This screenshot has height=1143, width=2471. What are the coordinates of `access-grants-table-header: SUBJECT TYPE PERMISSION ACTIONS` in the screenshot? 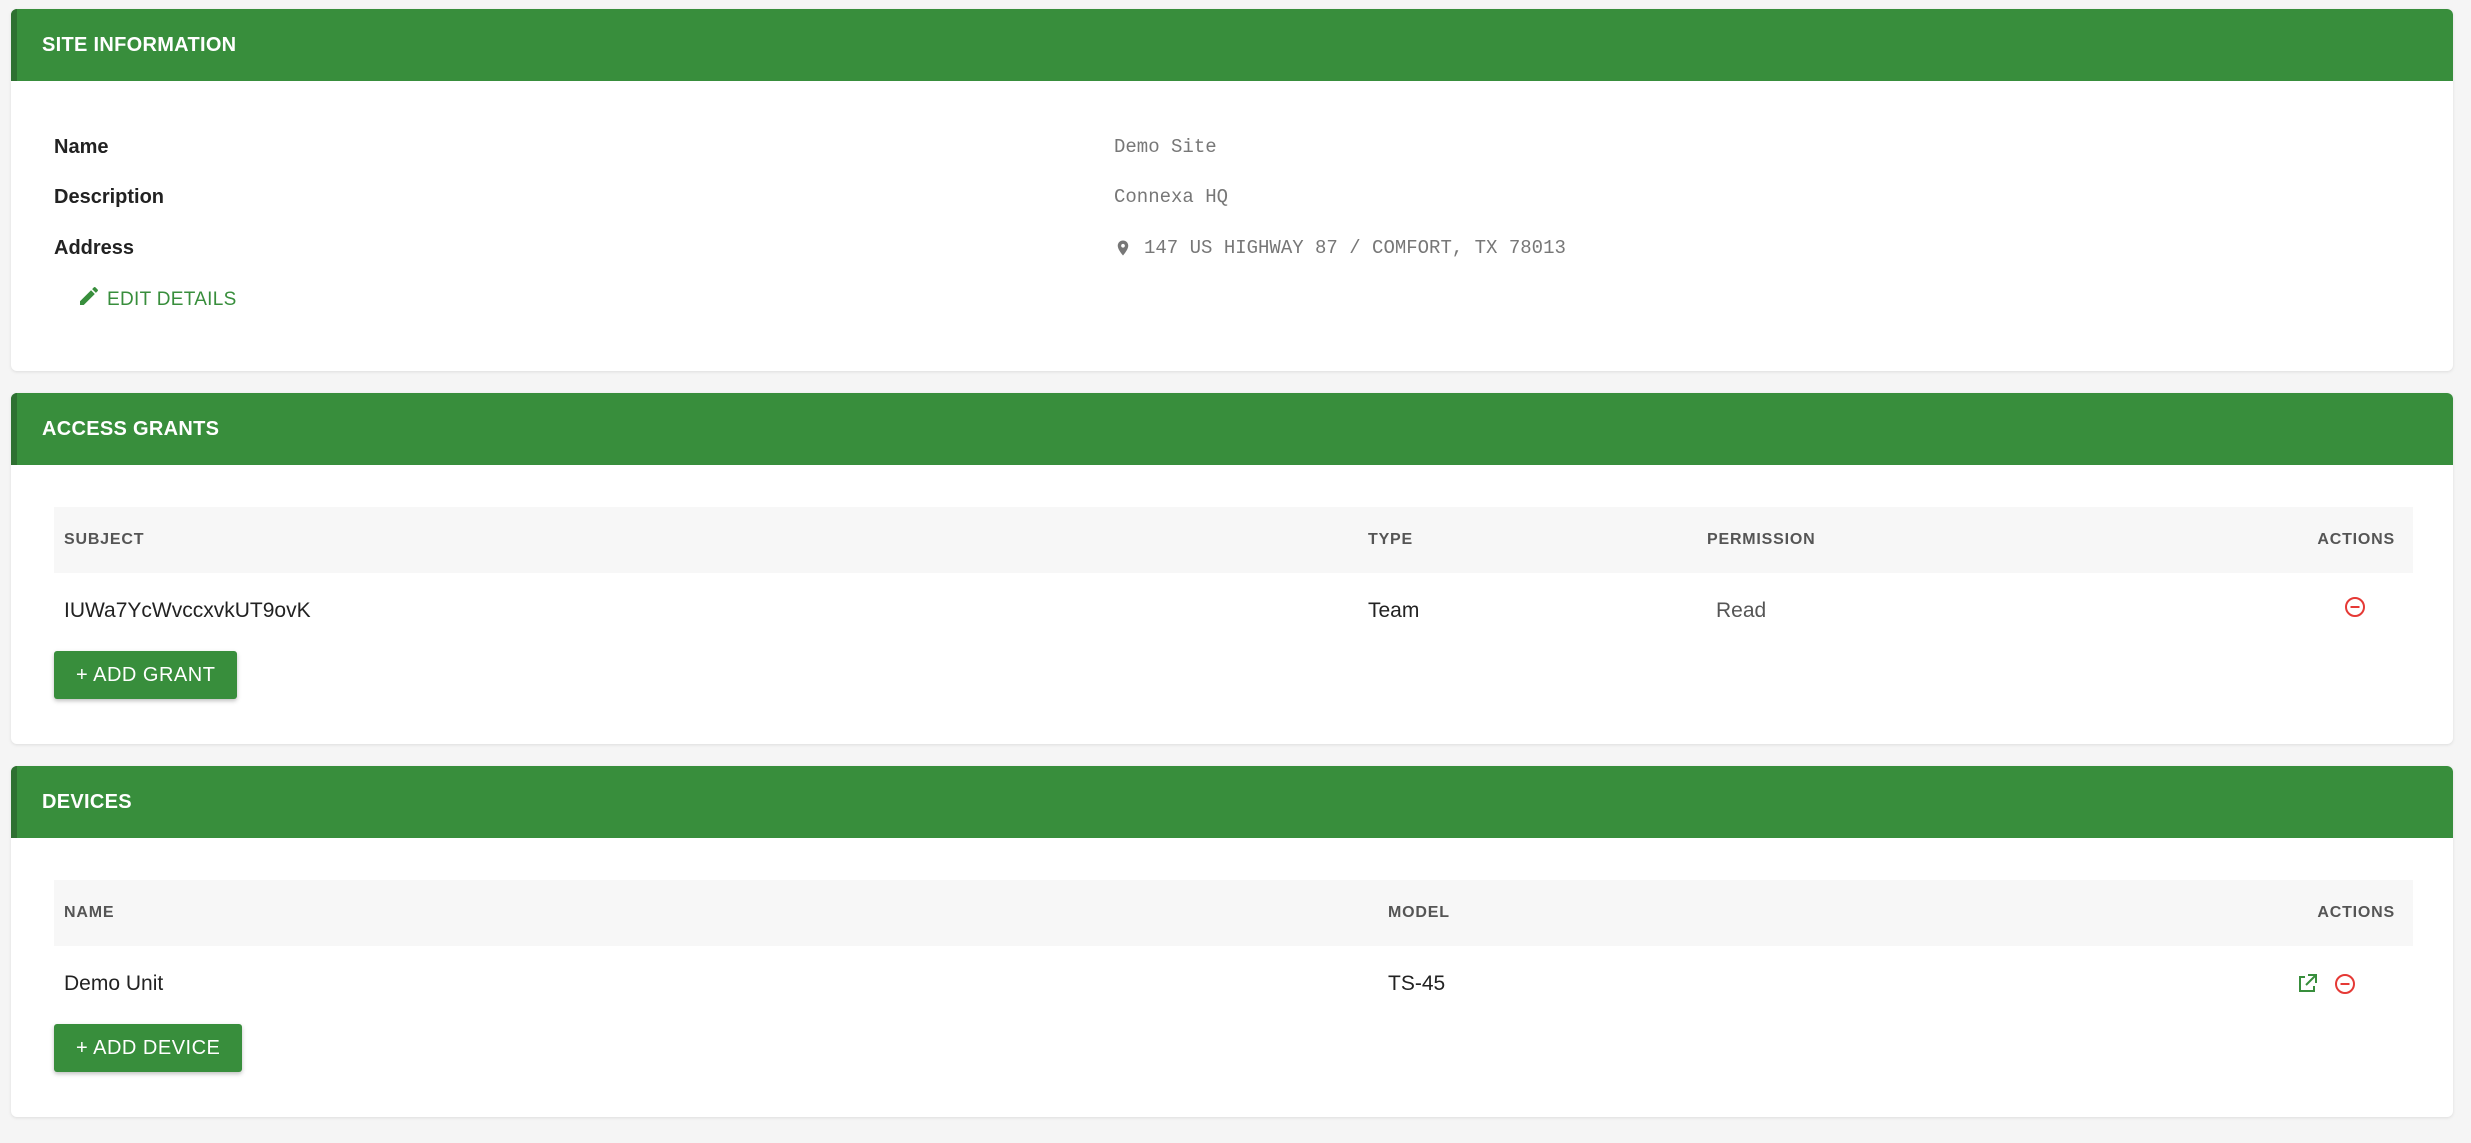 It's located at (1233, 540).